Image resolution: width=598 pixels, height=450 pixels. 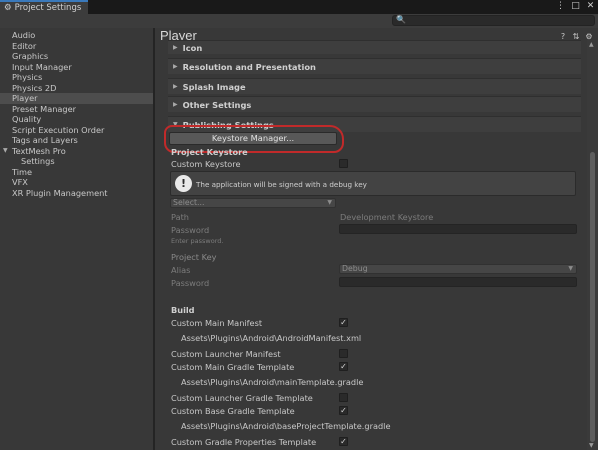 I want to click on foldout-label: Other Settings, so click(x=217, y=104).